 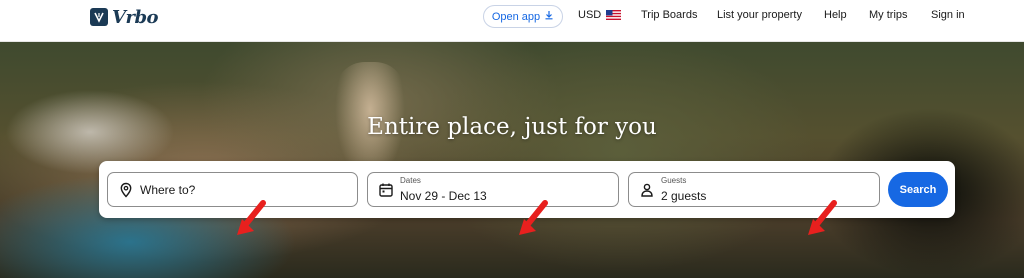 I want to click on guests-value: 2 guests, so click(x=684, y=196).